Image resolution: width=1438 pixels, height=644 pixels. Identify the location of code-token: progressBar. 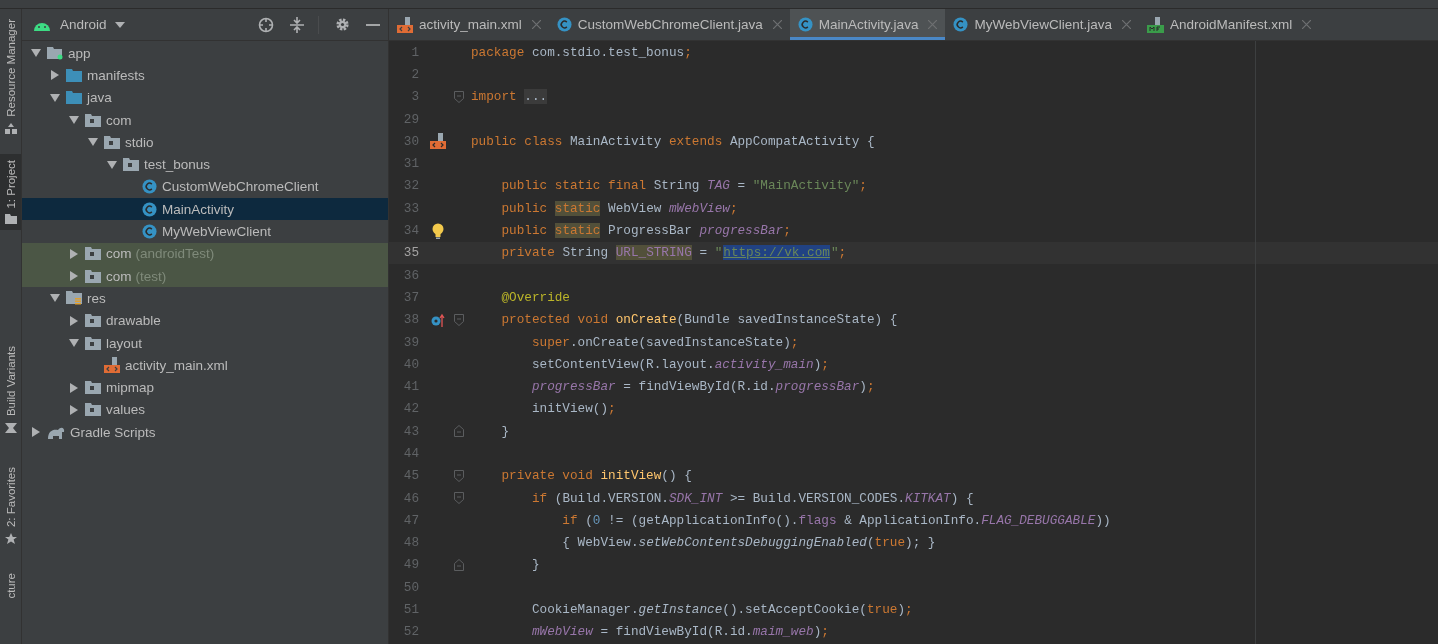
(817, 387).